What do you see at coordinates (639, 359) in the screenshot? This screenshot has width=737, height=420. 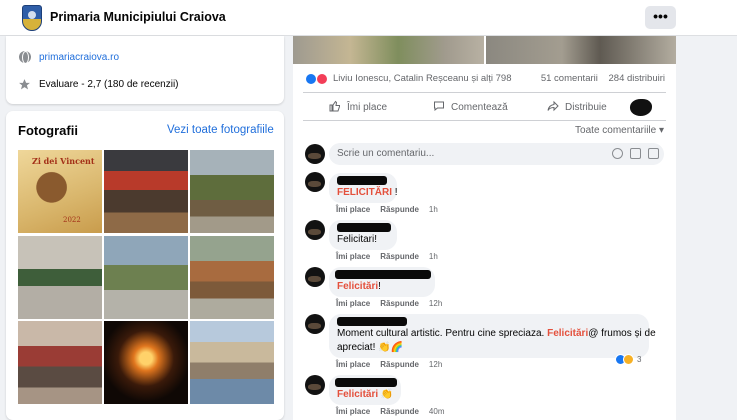 I see `comment-reaction-count: 3` at bounding box center [639, 359].